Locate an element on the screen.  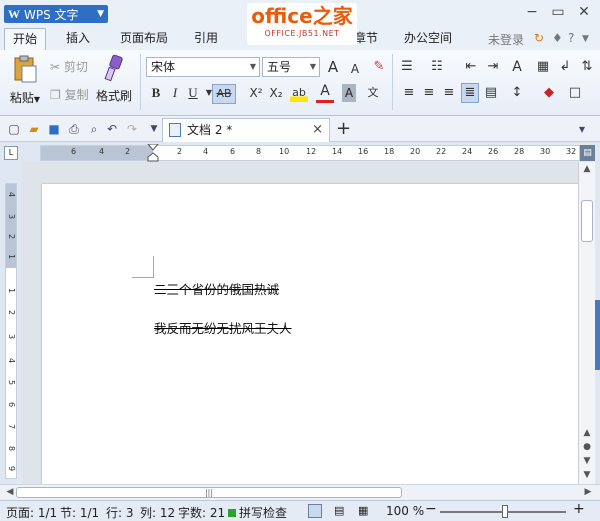
paste-button: 粘贴▼ is located at coordinates (25, 80).